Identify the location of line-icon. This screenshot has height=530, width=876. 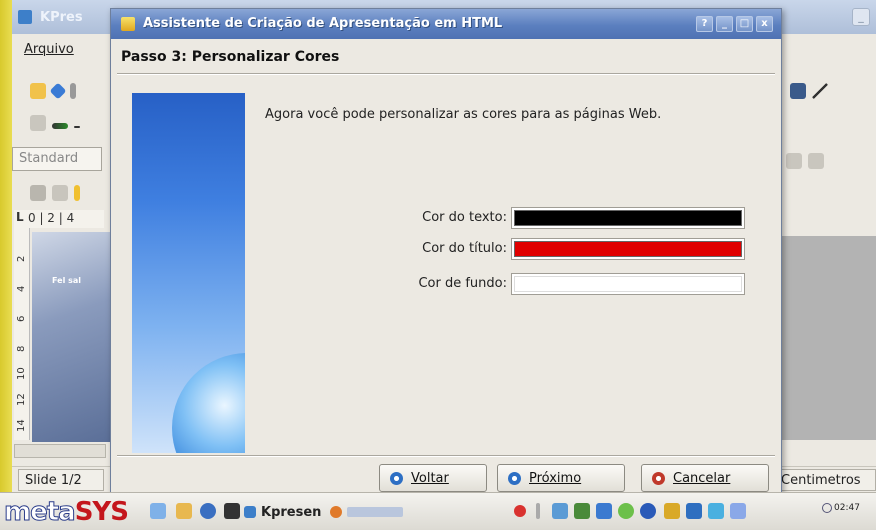
(820, 91).